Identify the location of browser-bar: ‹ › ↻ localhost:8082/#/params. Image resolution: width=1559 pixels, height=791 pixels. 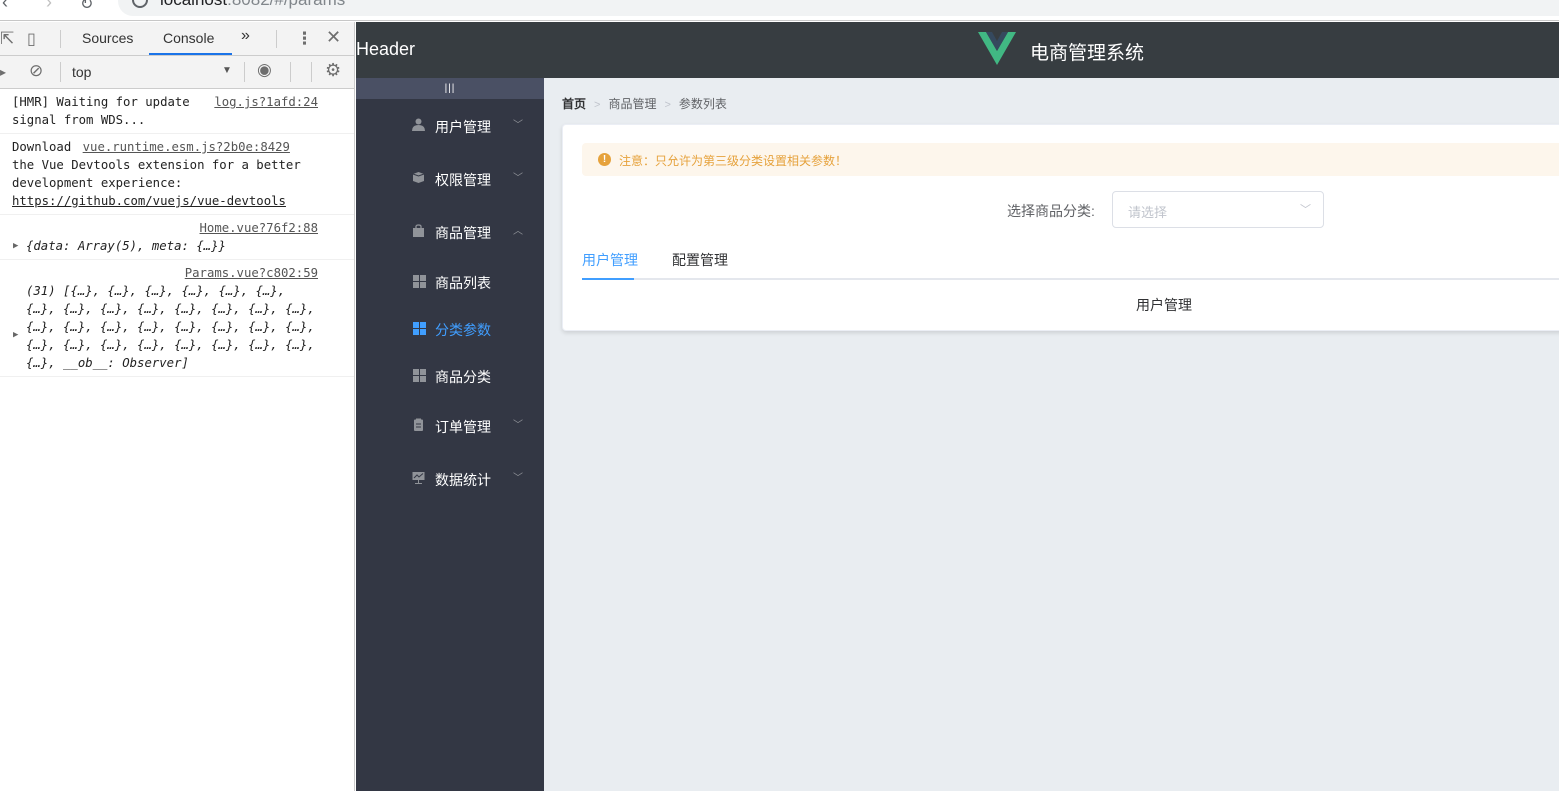
(779, 10).